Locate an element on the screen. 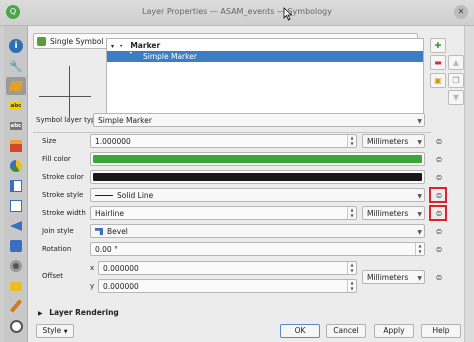 Image resolution: width=474 pixels, height=342 pixels. size-data-defined-button: ⊜ is located at coordinates (439, 141).